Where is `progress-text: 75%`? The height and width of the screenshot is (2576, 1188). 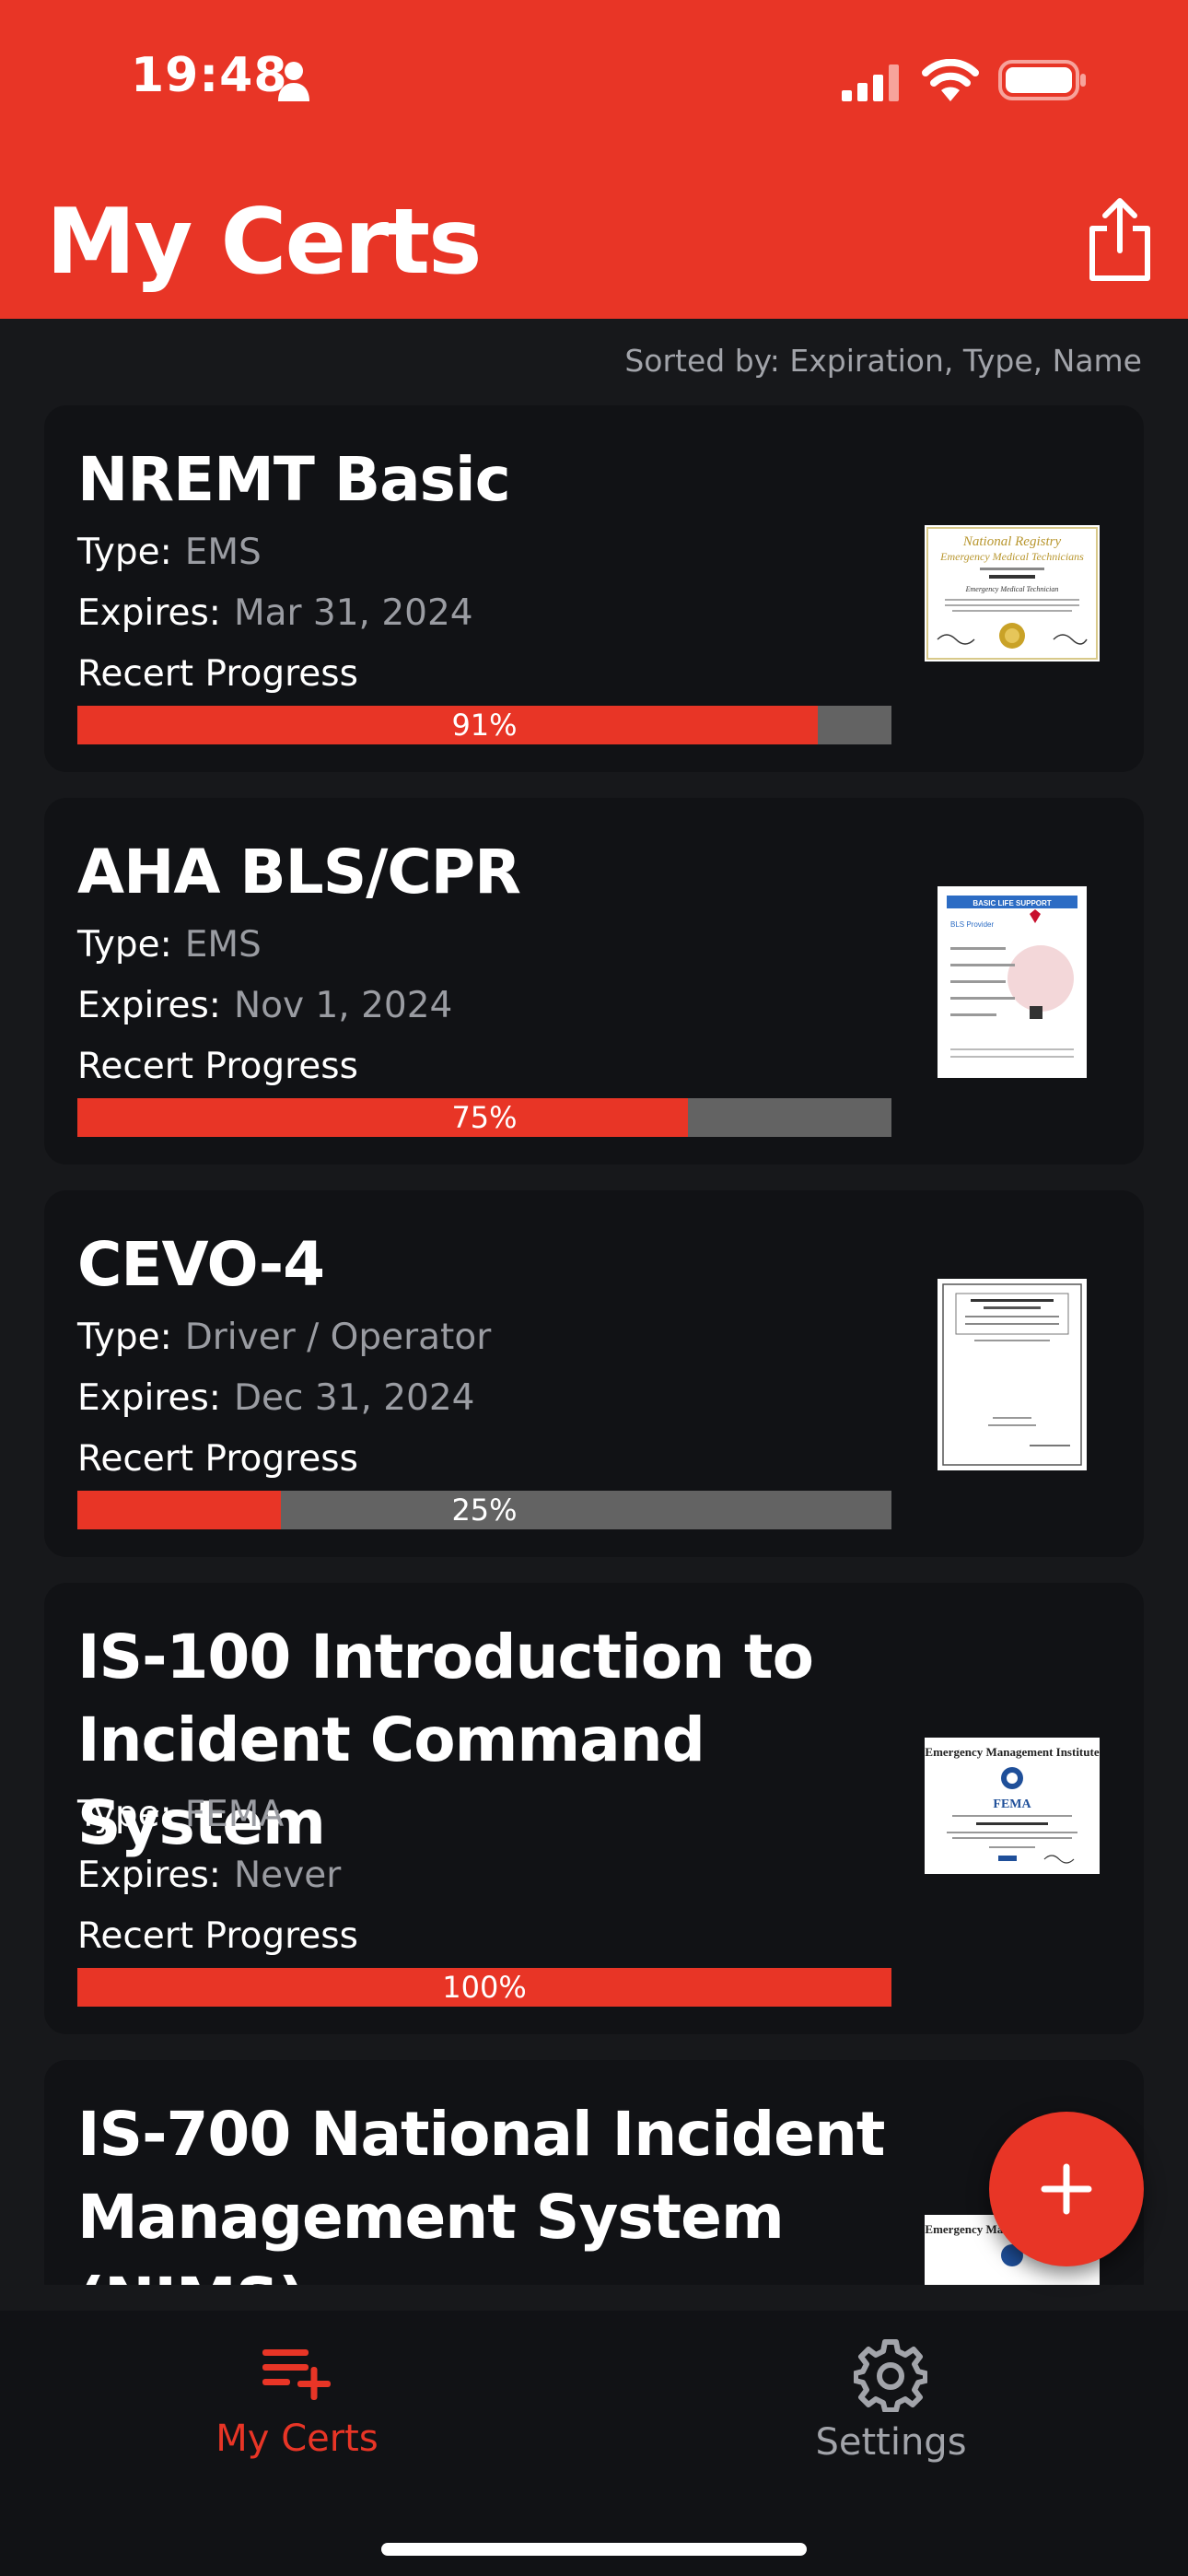
progress-text: 75% is located at coordinates (485, 1117).